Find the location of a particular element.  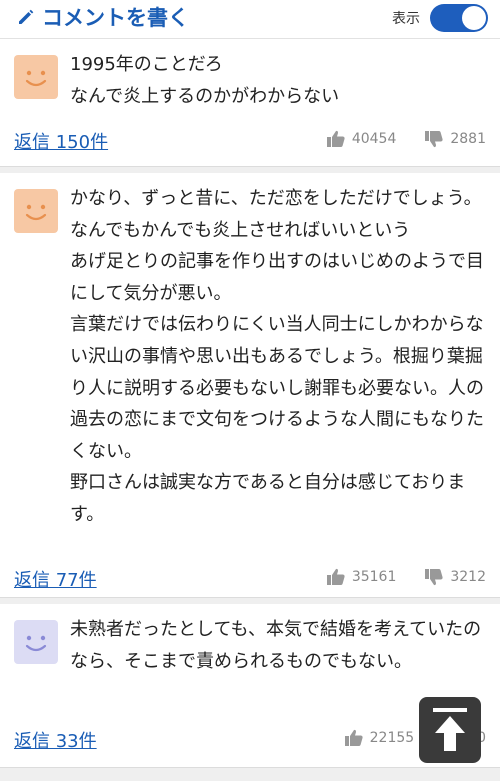

write-comment-label: コメントを書く is located at coordinates (115, 18).